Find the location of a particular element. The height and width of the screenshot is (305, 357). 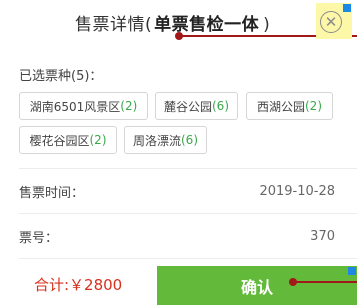

ticket-chip: 湖南6501风景区 (2) is located at coordinates (83, 106).